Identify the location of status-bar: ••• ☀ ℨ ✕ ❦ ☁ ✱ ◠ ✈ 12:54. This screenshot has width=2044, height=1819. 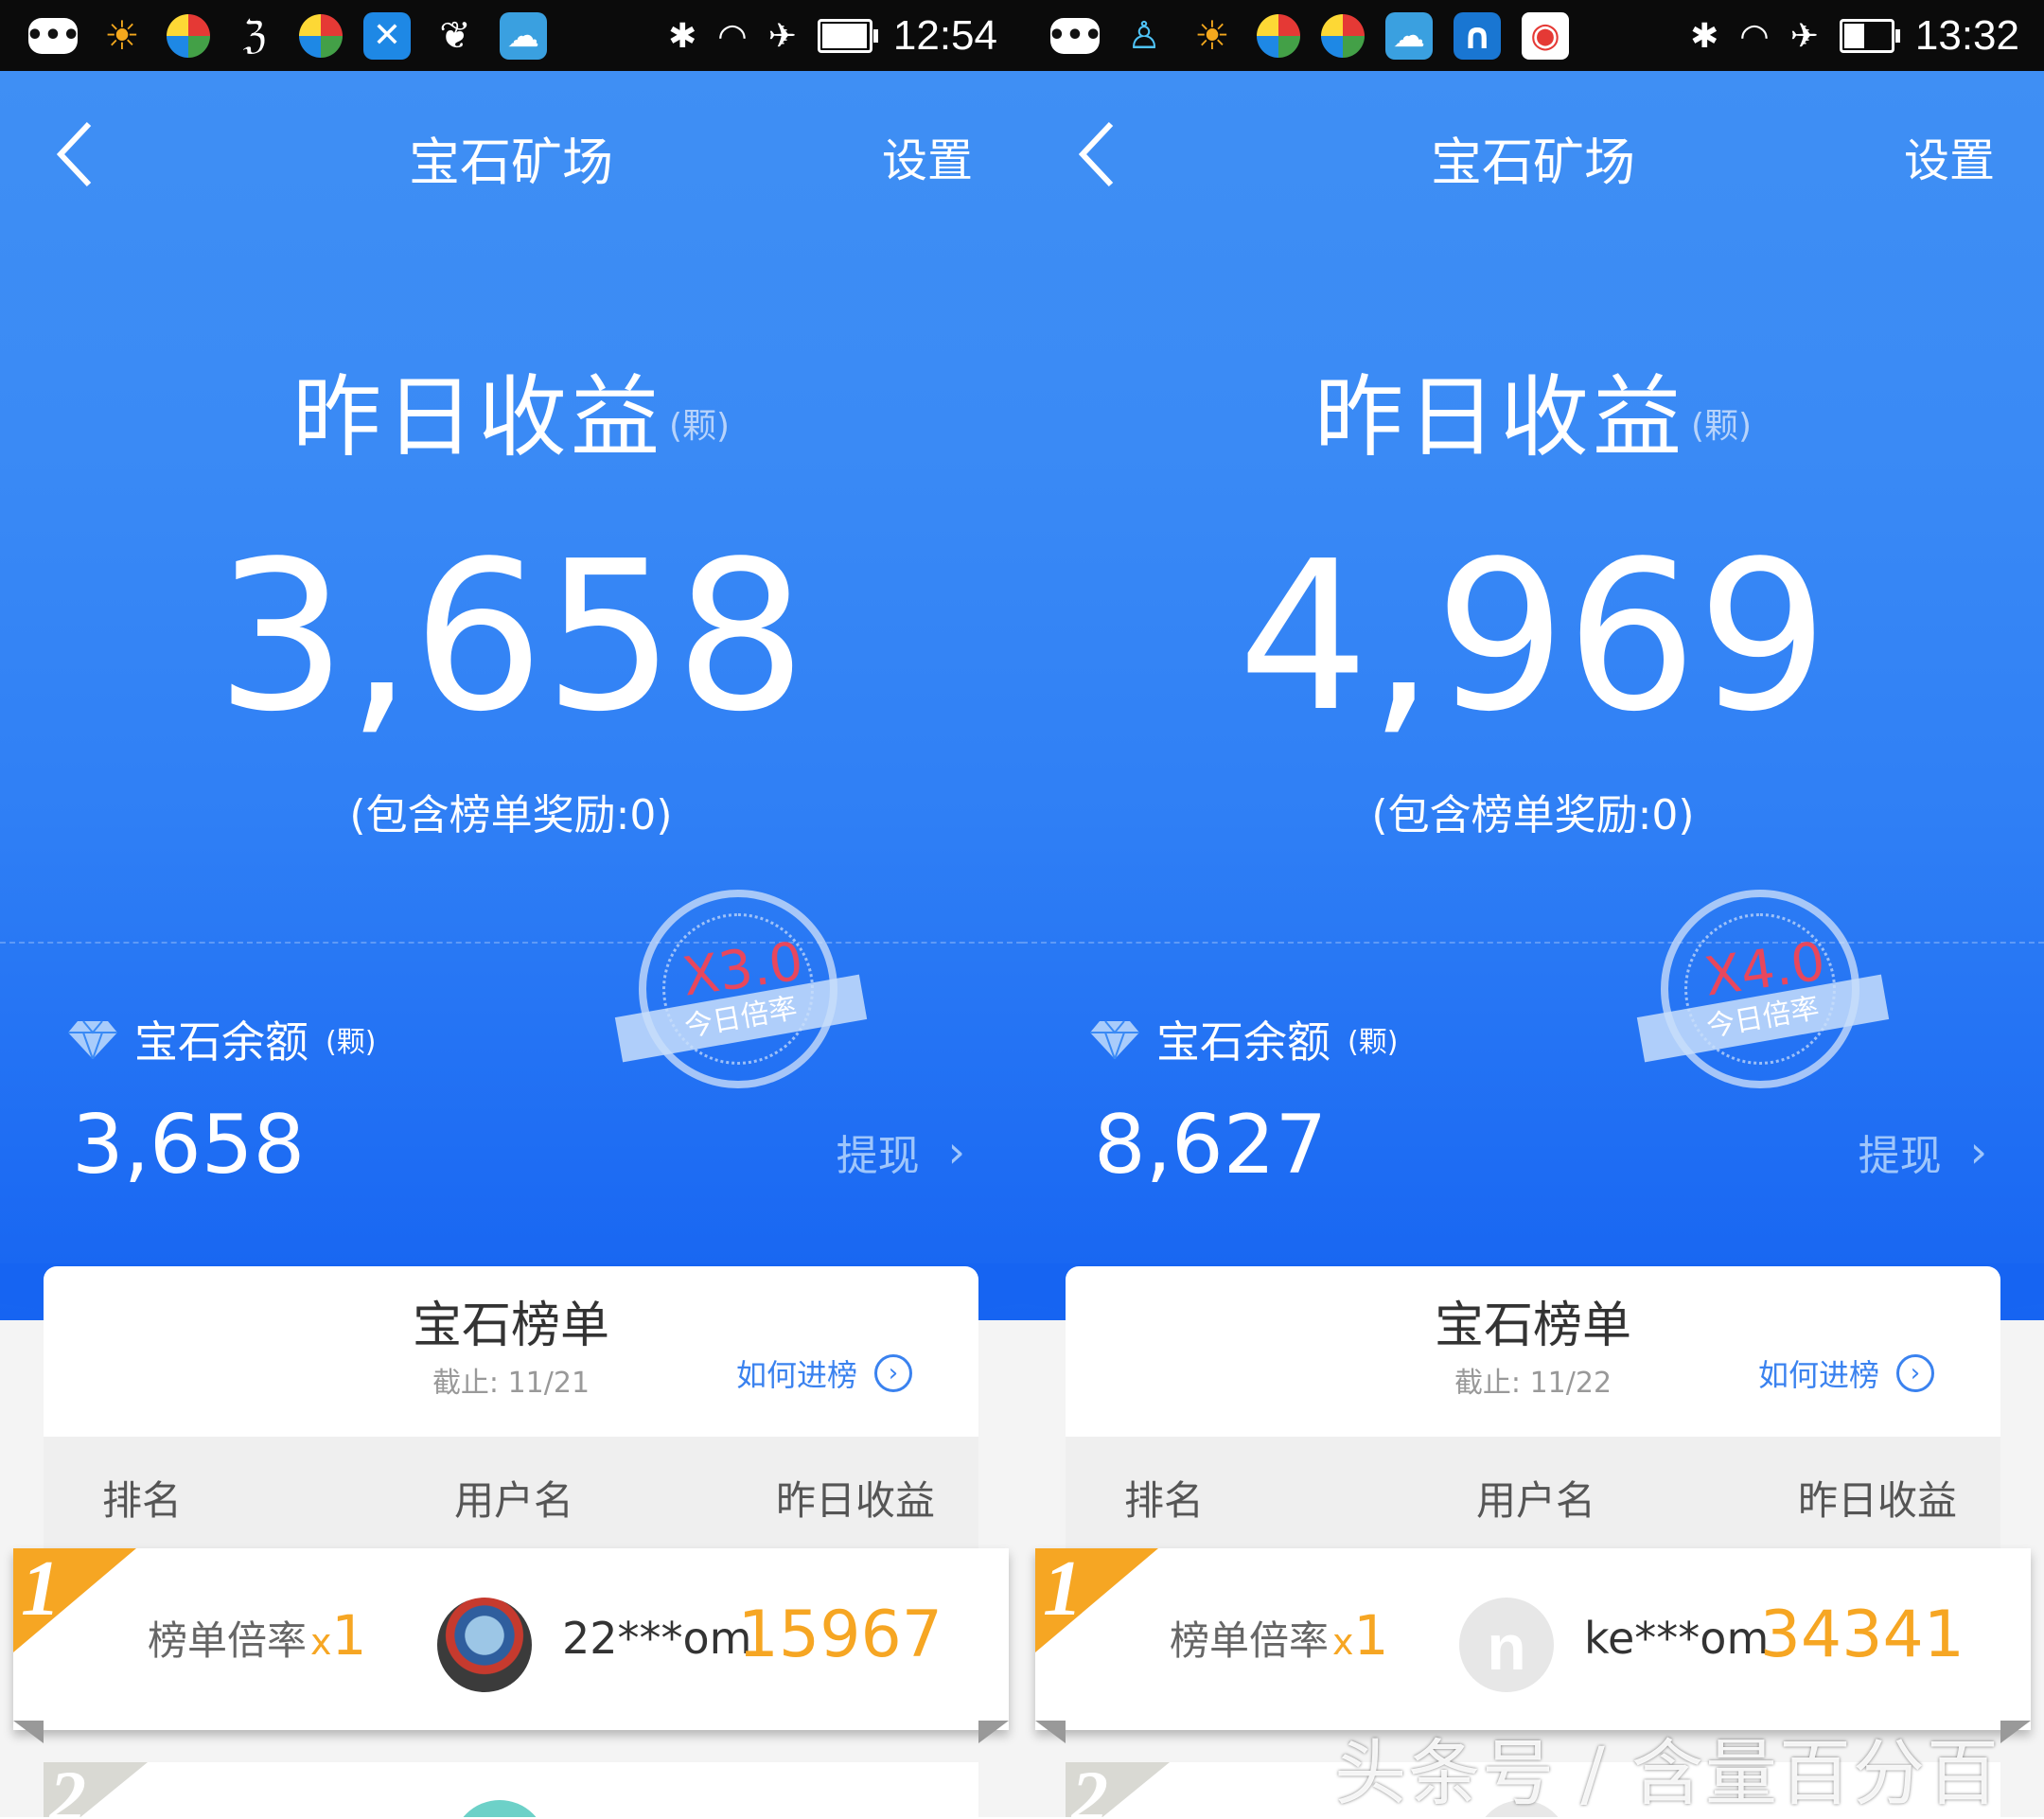
(511, 35).